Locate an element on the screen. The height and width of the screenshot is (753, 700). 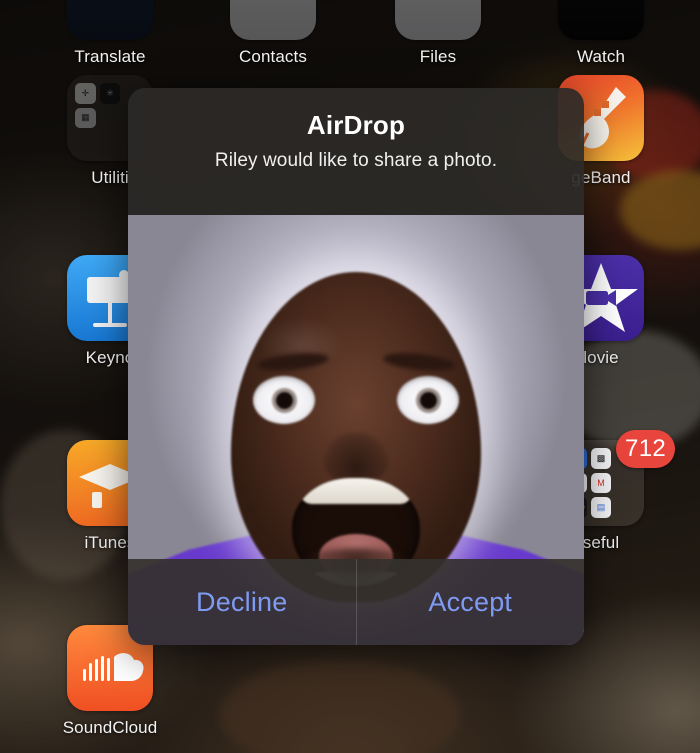
calculator-icon: ▦ is located at coordinates (85, 118).